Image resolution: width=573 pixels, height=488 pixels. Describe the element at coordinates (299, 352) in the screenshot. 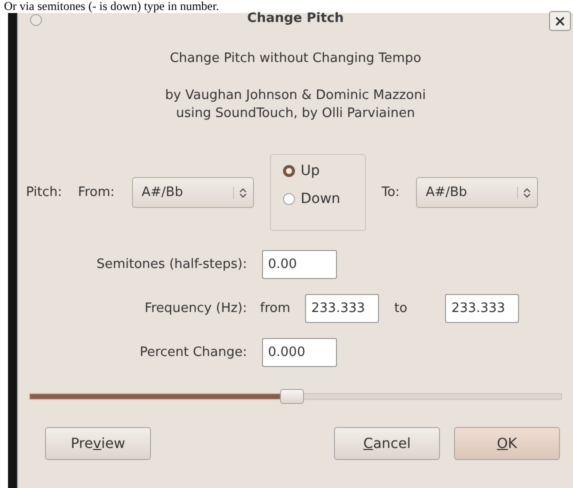

I see `percent-change-field: 0.000` at that location.